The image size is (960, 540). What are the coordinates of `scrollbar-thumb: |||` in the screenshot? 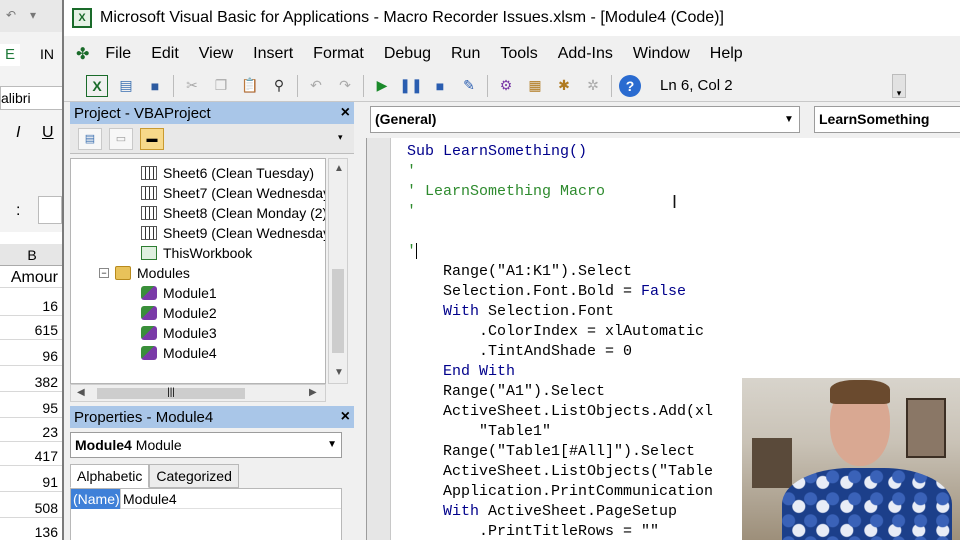 It's located at (171, 393).